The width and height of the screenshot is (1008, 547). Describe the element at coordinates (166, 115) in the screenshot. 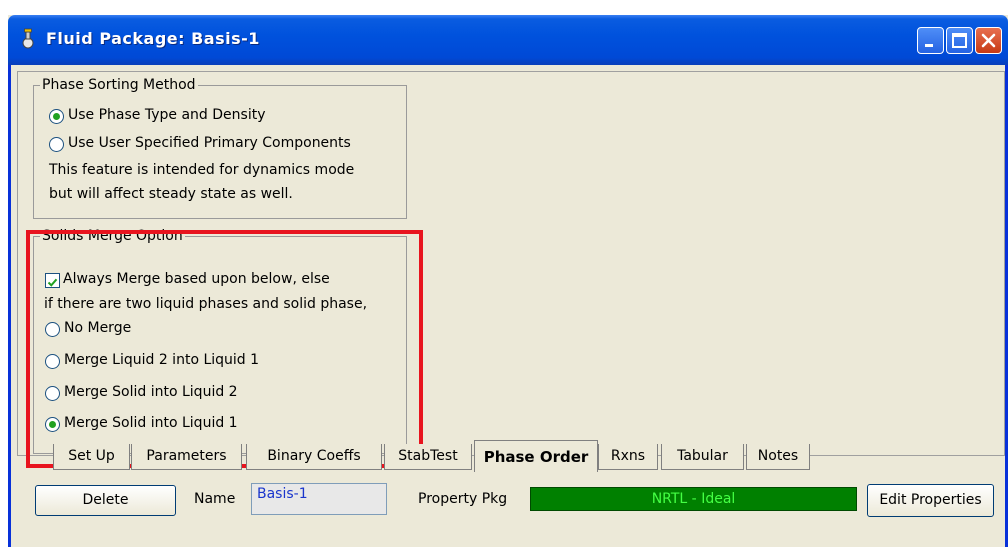

I see `option-use-phase-type-density: Use Phase Type and Density` at that location.